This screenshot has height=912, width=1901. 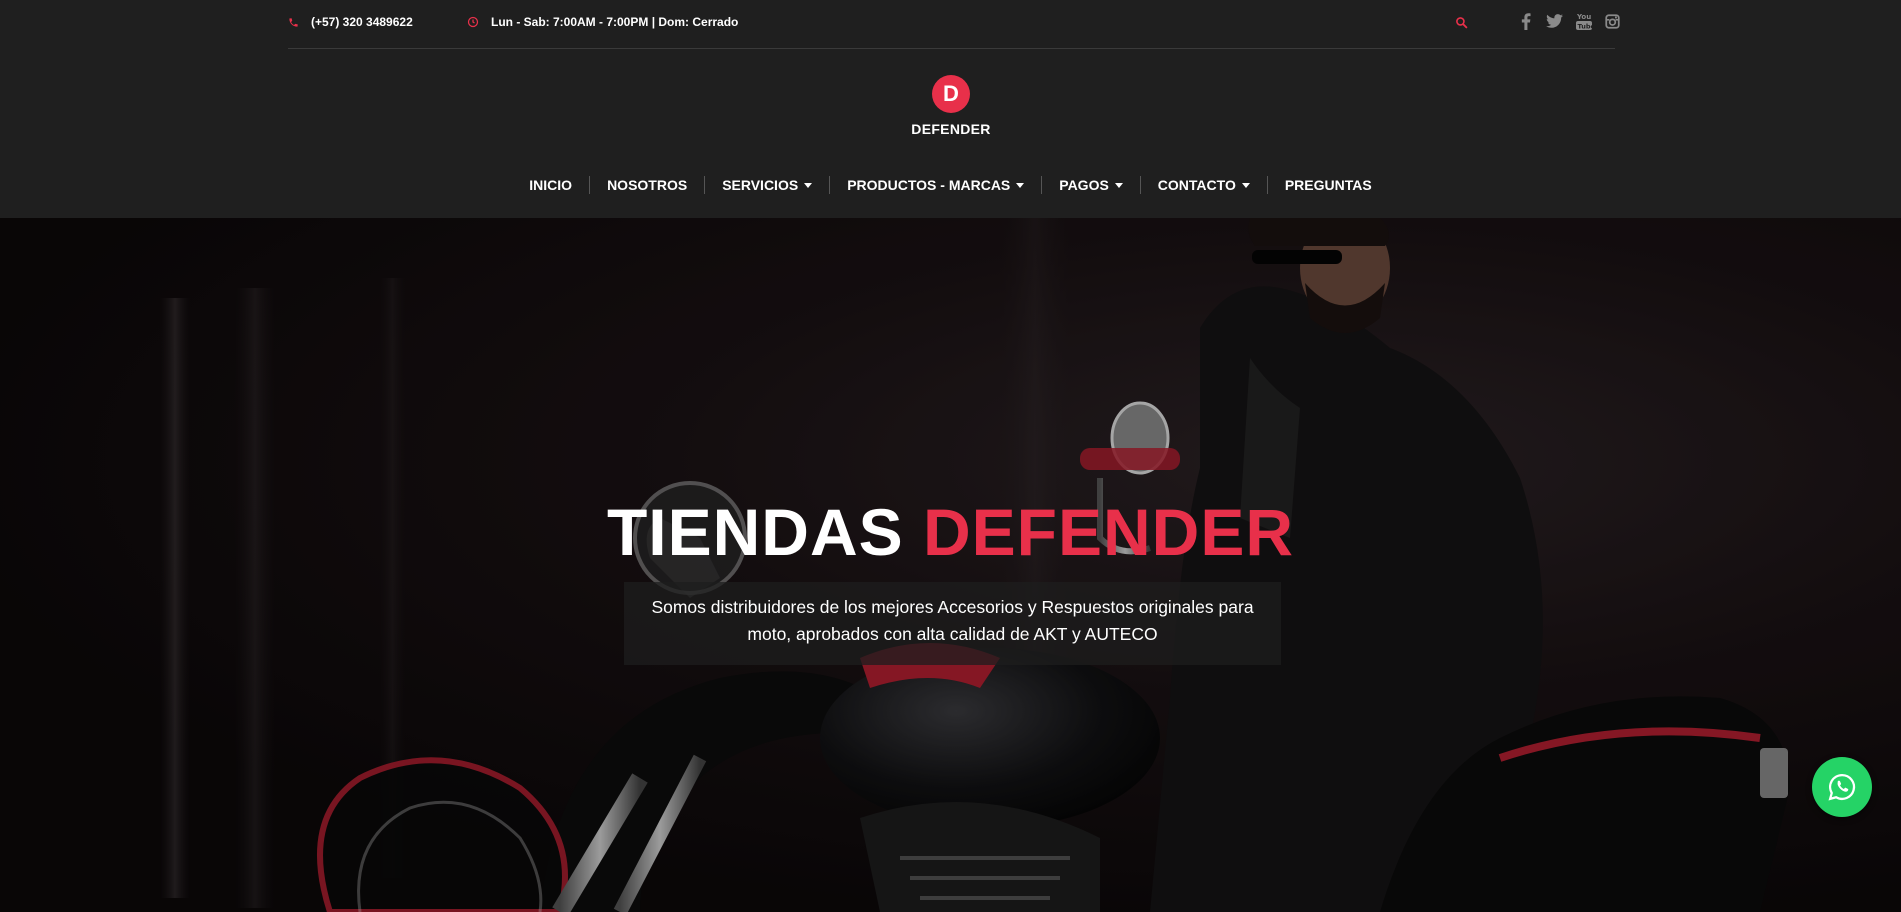 What do you see at coordinates (755, 532) in the screenshot?
I see `hero-title-main: TIENDAS` at bounding box center [755, 532].